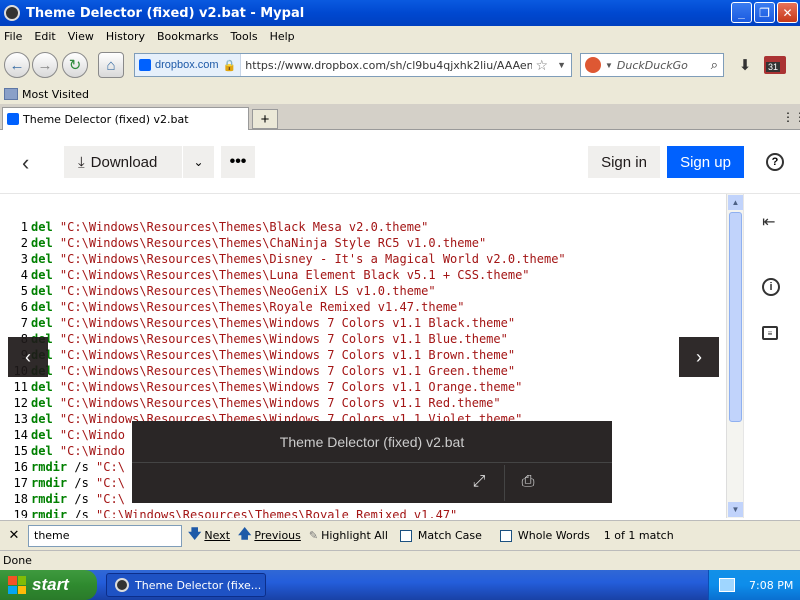  What do you see at coordinates (28, 357) in the screenshot?
I see `previous-file-button: ‹` at bounding box center [28, 357].